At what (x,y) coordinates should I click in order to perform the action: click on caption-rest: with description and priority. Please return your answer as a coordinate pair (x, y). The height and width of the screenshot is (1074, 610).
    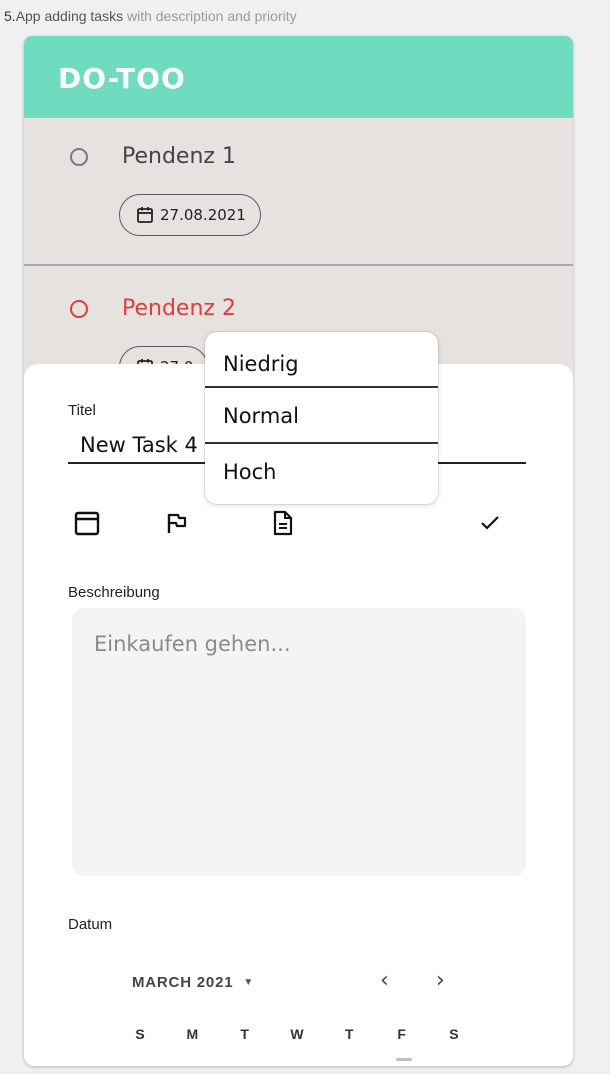
    Looking at the image, I should click on (210, 16).